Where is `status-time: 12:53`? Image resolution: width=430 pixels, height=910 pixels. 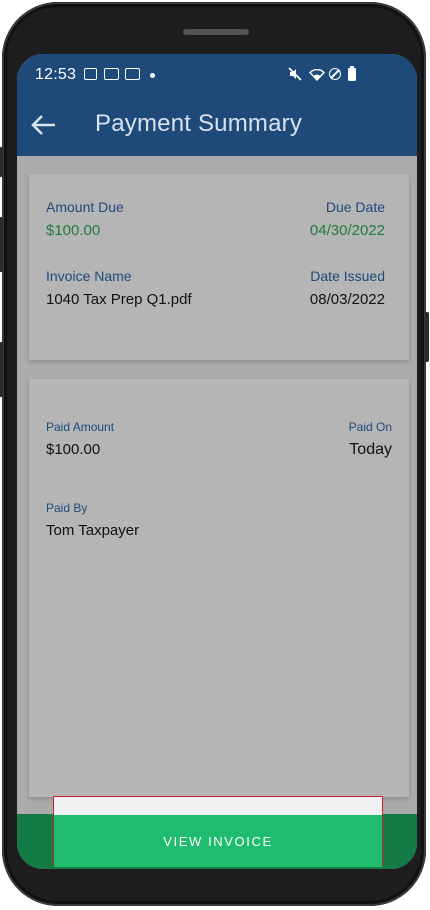 status-time: 12:53 is located at coordinates (56, 74).